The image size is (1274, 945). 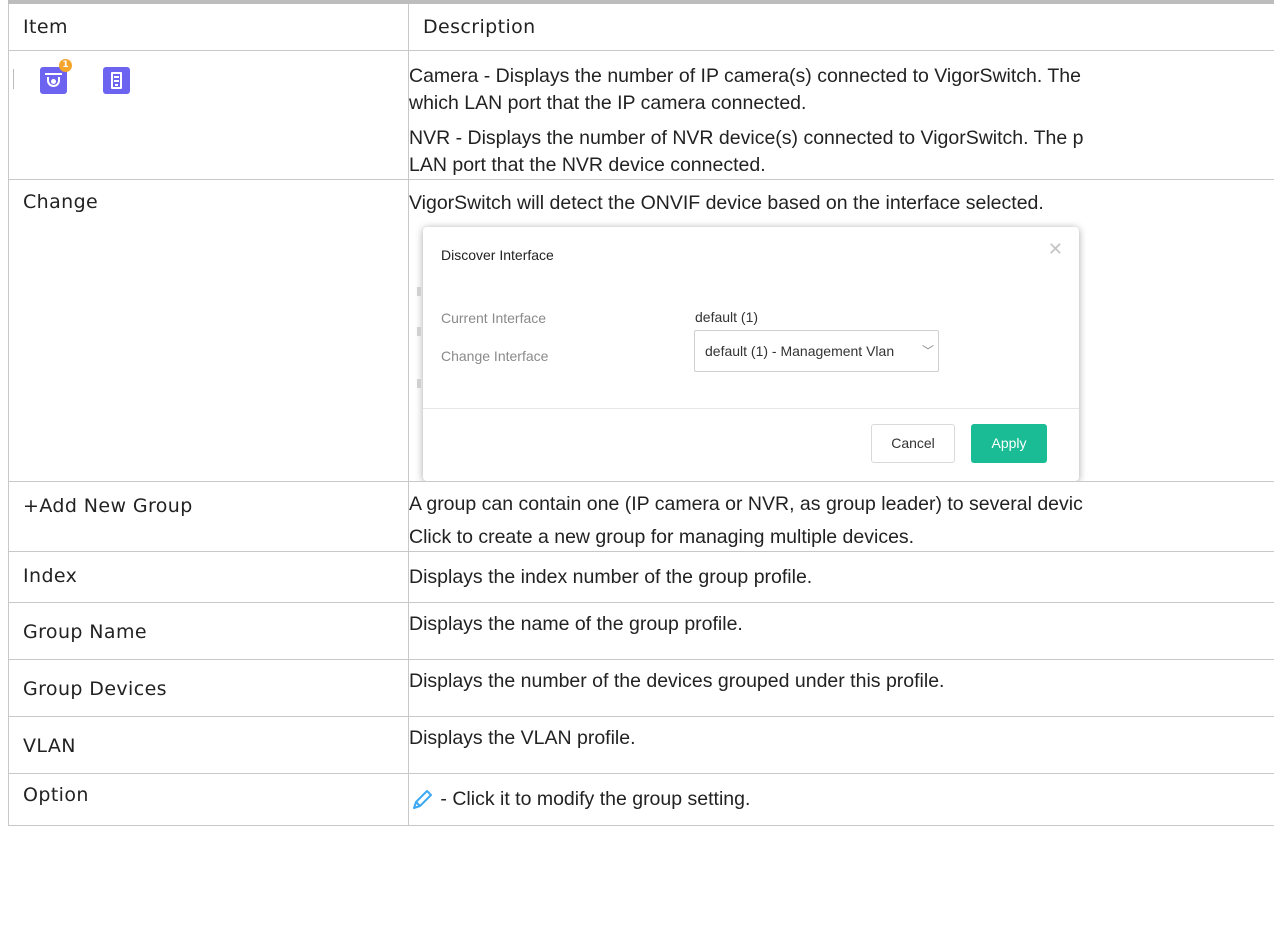 I want to click on group-devices-item-cell: Group Devices, so click(x=208, y=688).